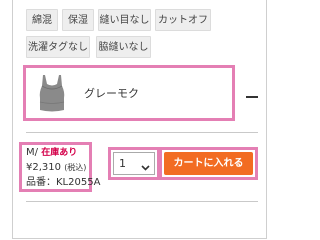 Image resolution: width=320 pixels, height=240 pixels. I want to click on quantity-highlight: 1, so click(134, 163).